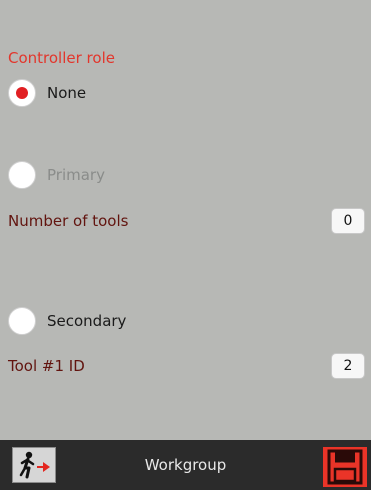  I want to click on radio-label-secondary: Secondary, so click(87, 321).